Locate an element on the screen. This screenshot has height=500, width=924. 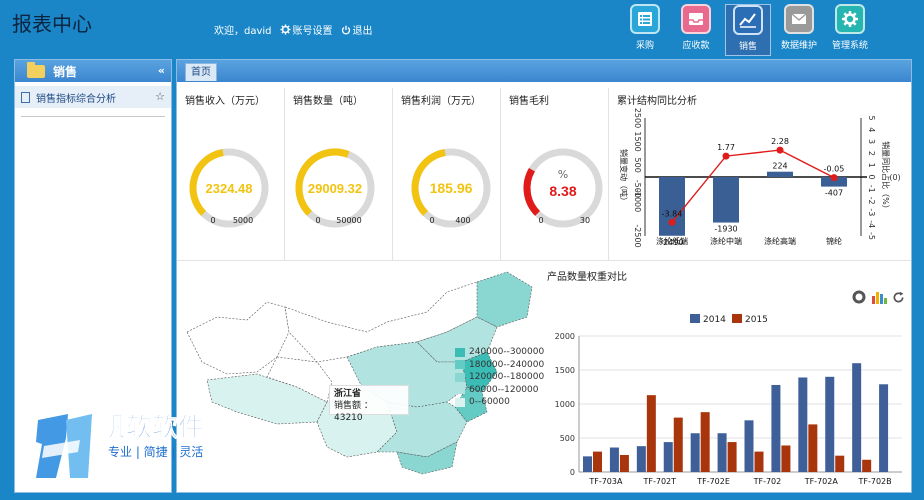
gauge-revenue: 2324.48 0 5000 is located at coordinates (229, 188).